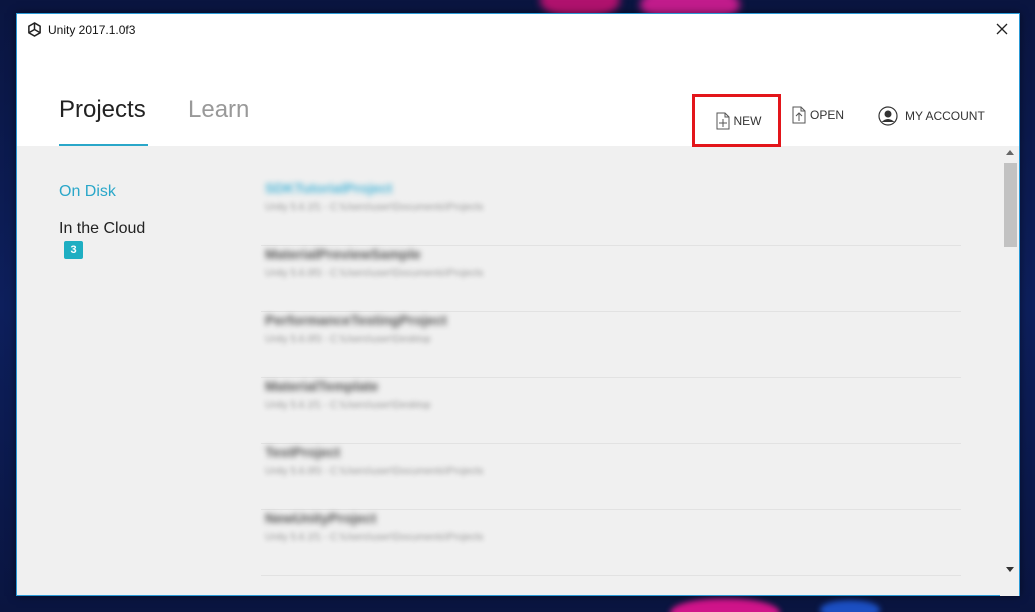 The height and width of the screenshot is (612, 1035). What do you see at coordinates (722, 120) in the screenshot?
I see `new-file-icon` at bounding box center [722, 120].